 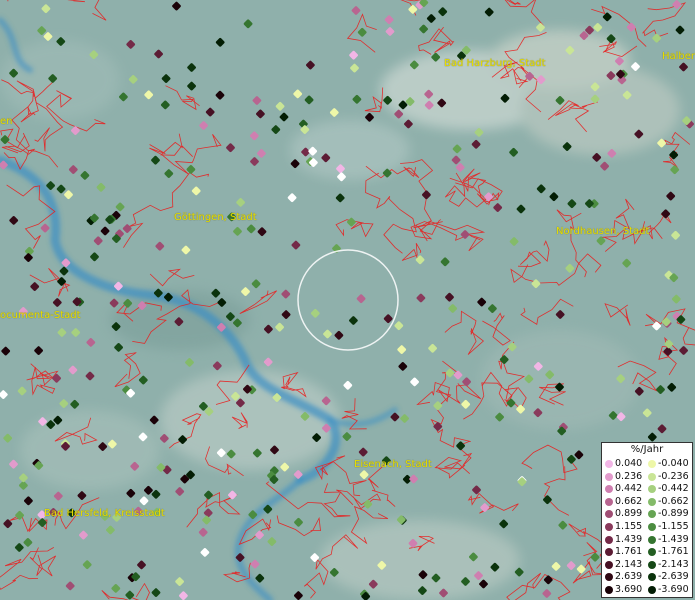 I want to click on legend-label: -2.639, so click(x=673, y=577).